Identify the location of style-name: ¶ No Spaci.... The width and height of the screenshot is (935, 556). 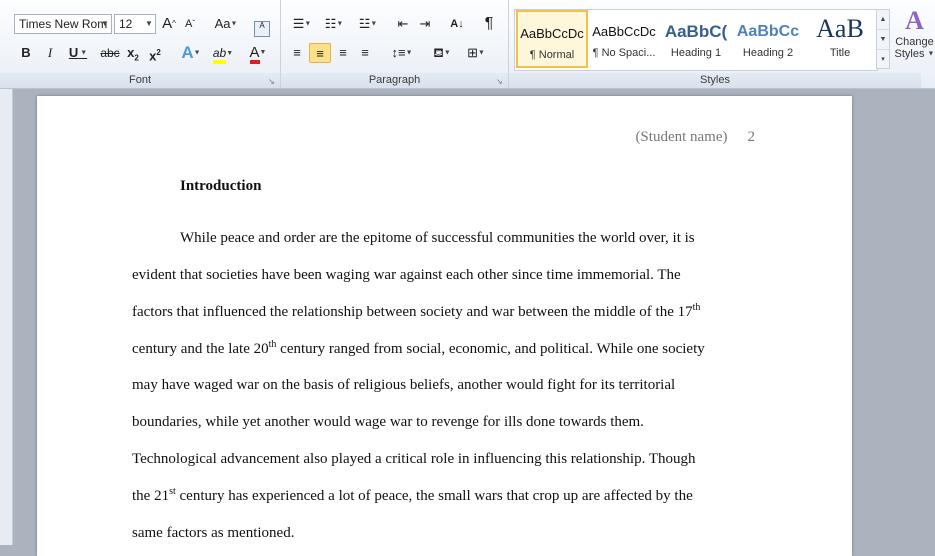
(624, 53).